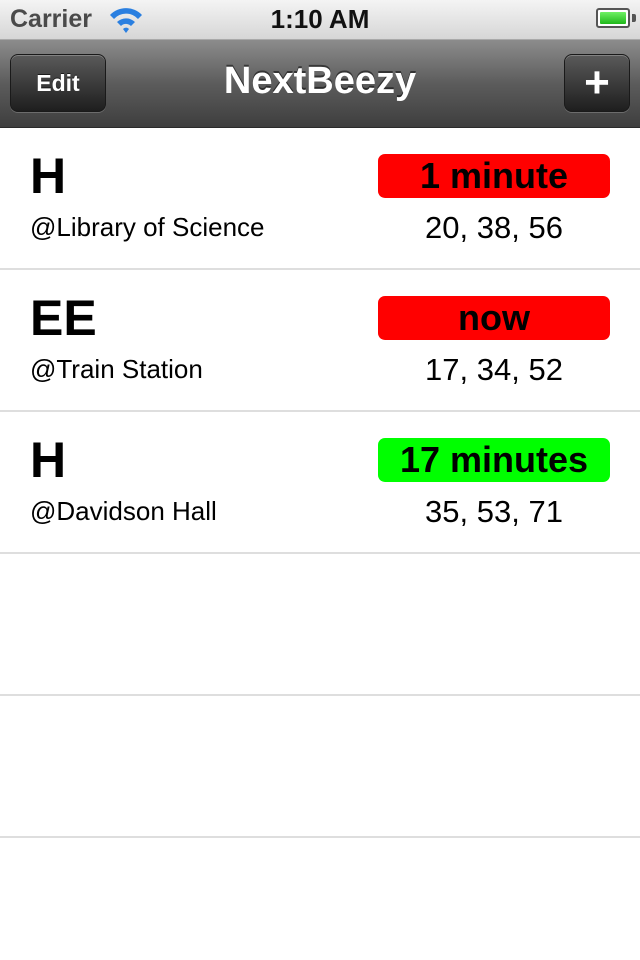 The image size is (640, 960). I want to click on status-bar: Carrier 1:10 AM, so click(320, 20).